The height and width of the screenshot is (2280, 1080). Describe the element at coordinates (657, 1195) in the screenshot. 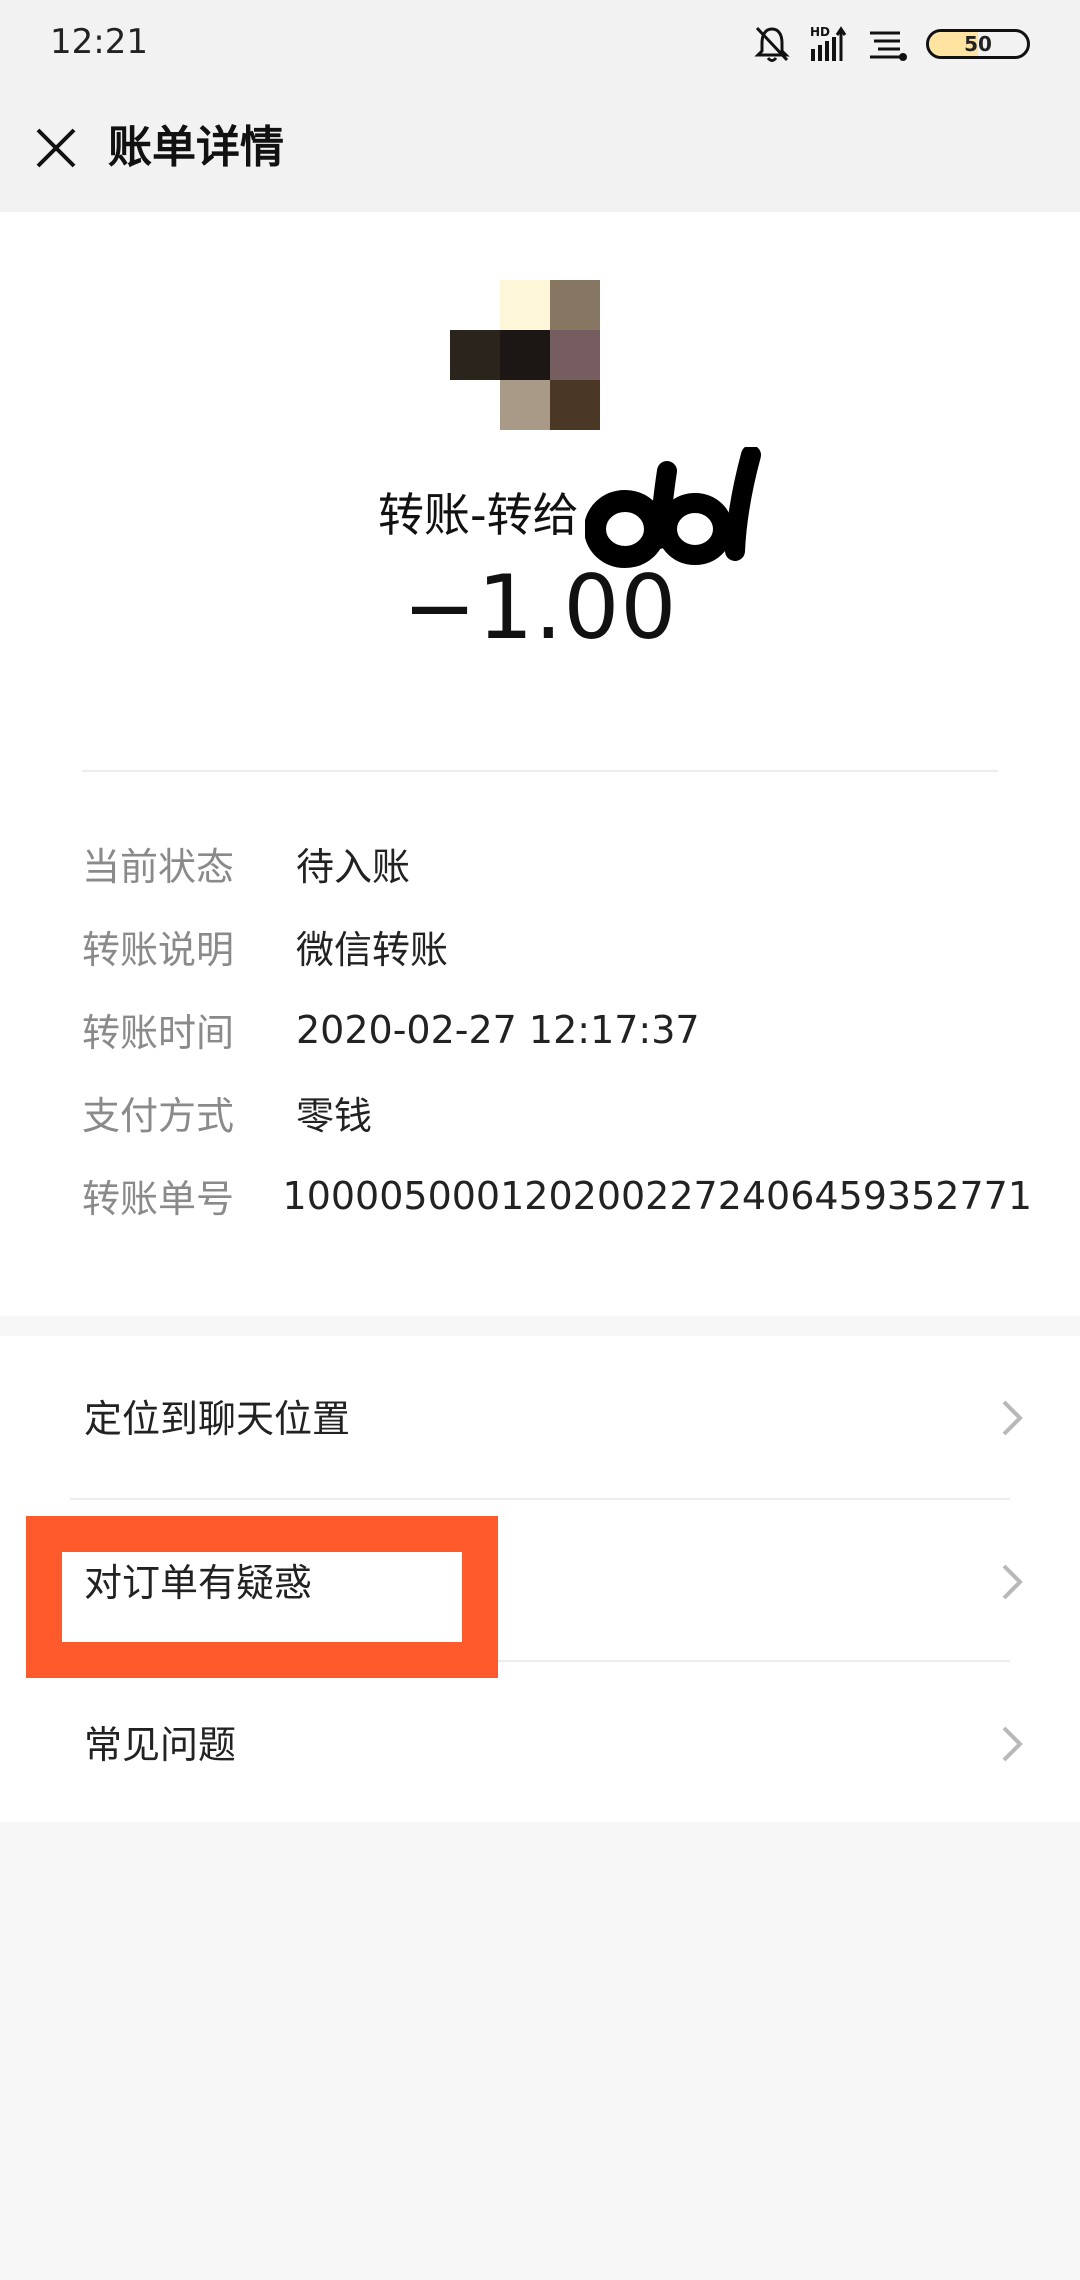

I see `detail-value: 1000050001202002272406459352771` at that location.